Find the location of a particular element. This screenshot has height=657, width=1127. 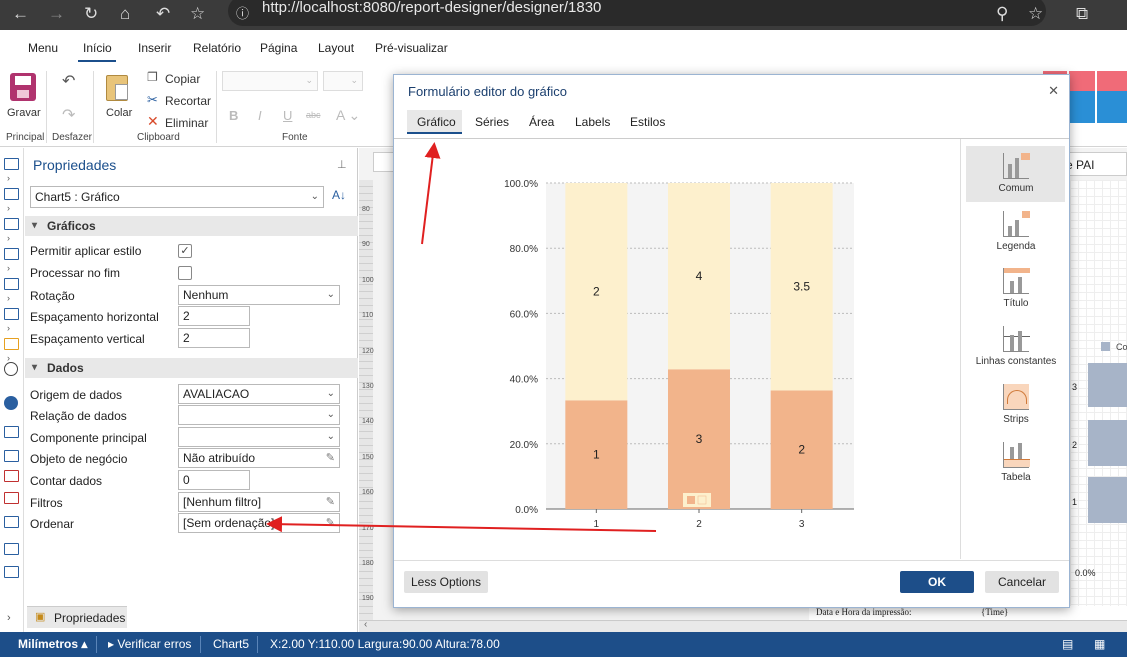

cut-icon: ✂ is located at coordinates (152, 100).